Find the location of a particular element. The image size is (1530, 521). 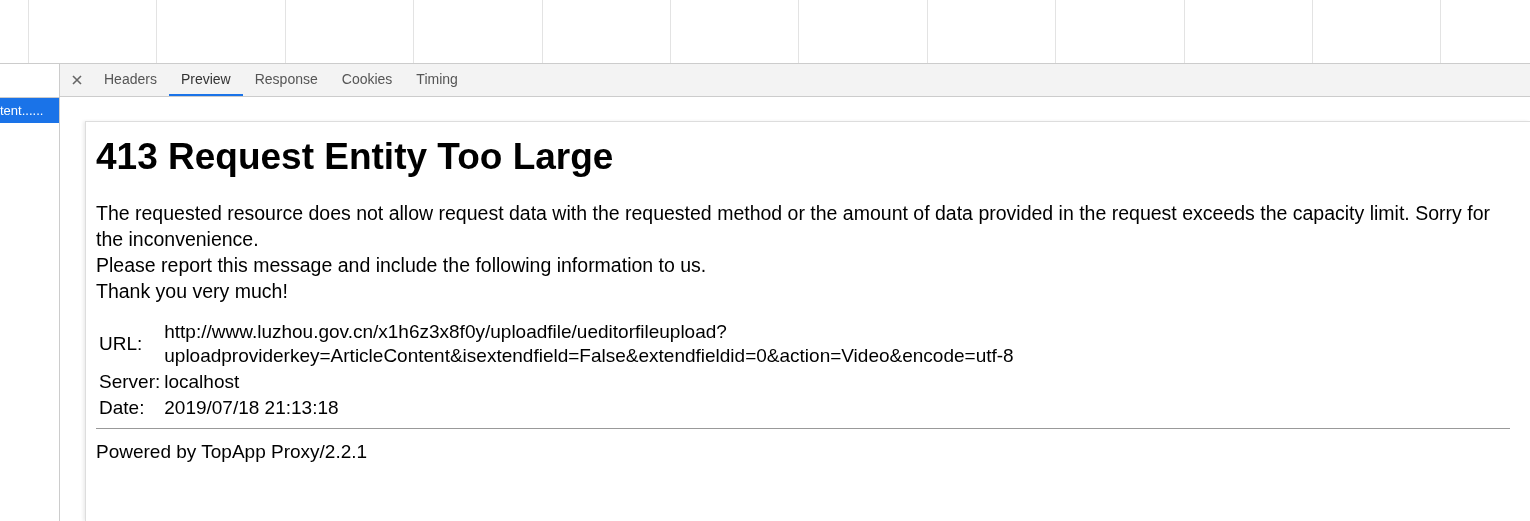

footer-text: Powered by TopApp Proxy/2.2.1 is located at coordinates (232, 452).